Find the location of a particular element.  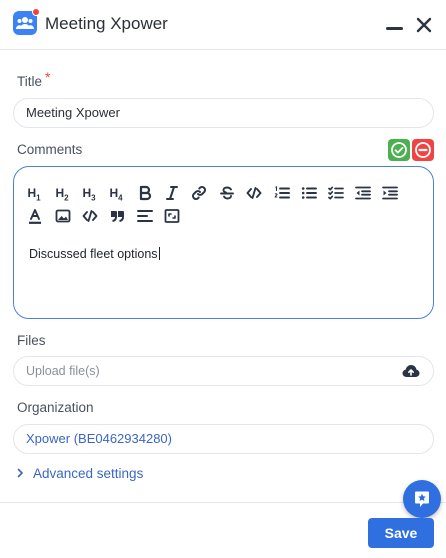

fullscreen-button is located at coordinates (172, 216).